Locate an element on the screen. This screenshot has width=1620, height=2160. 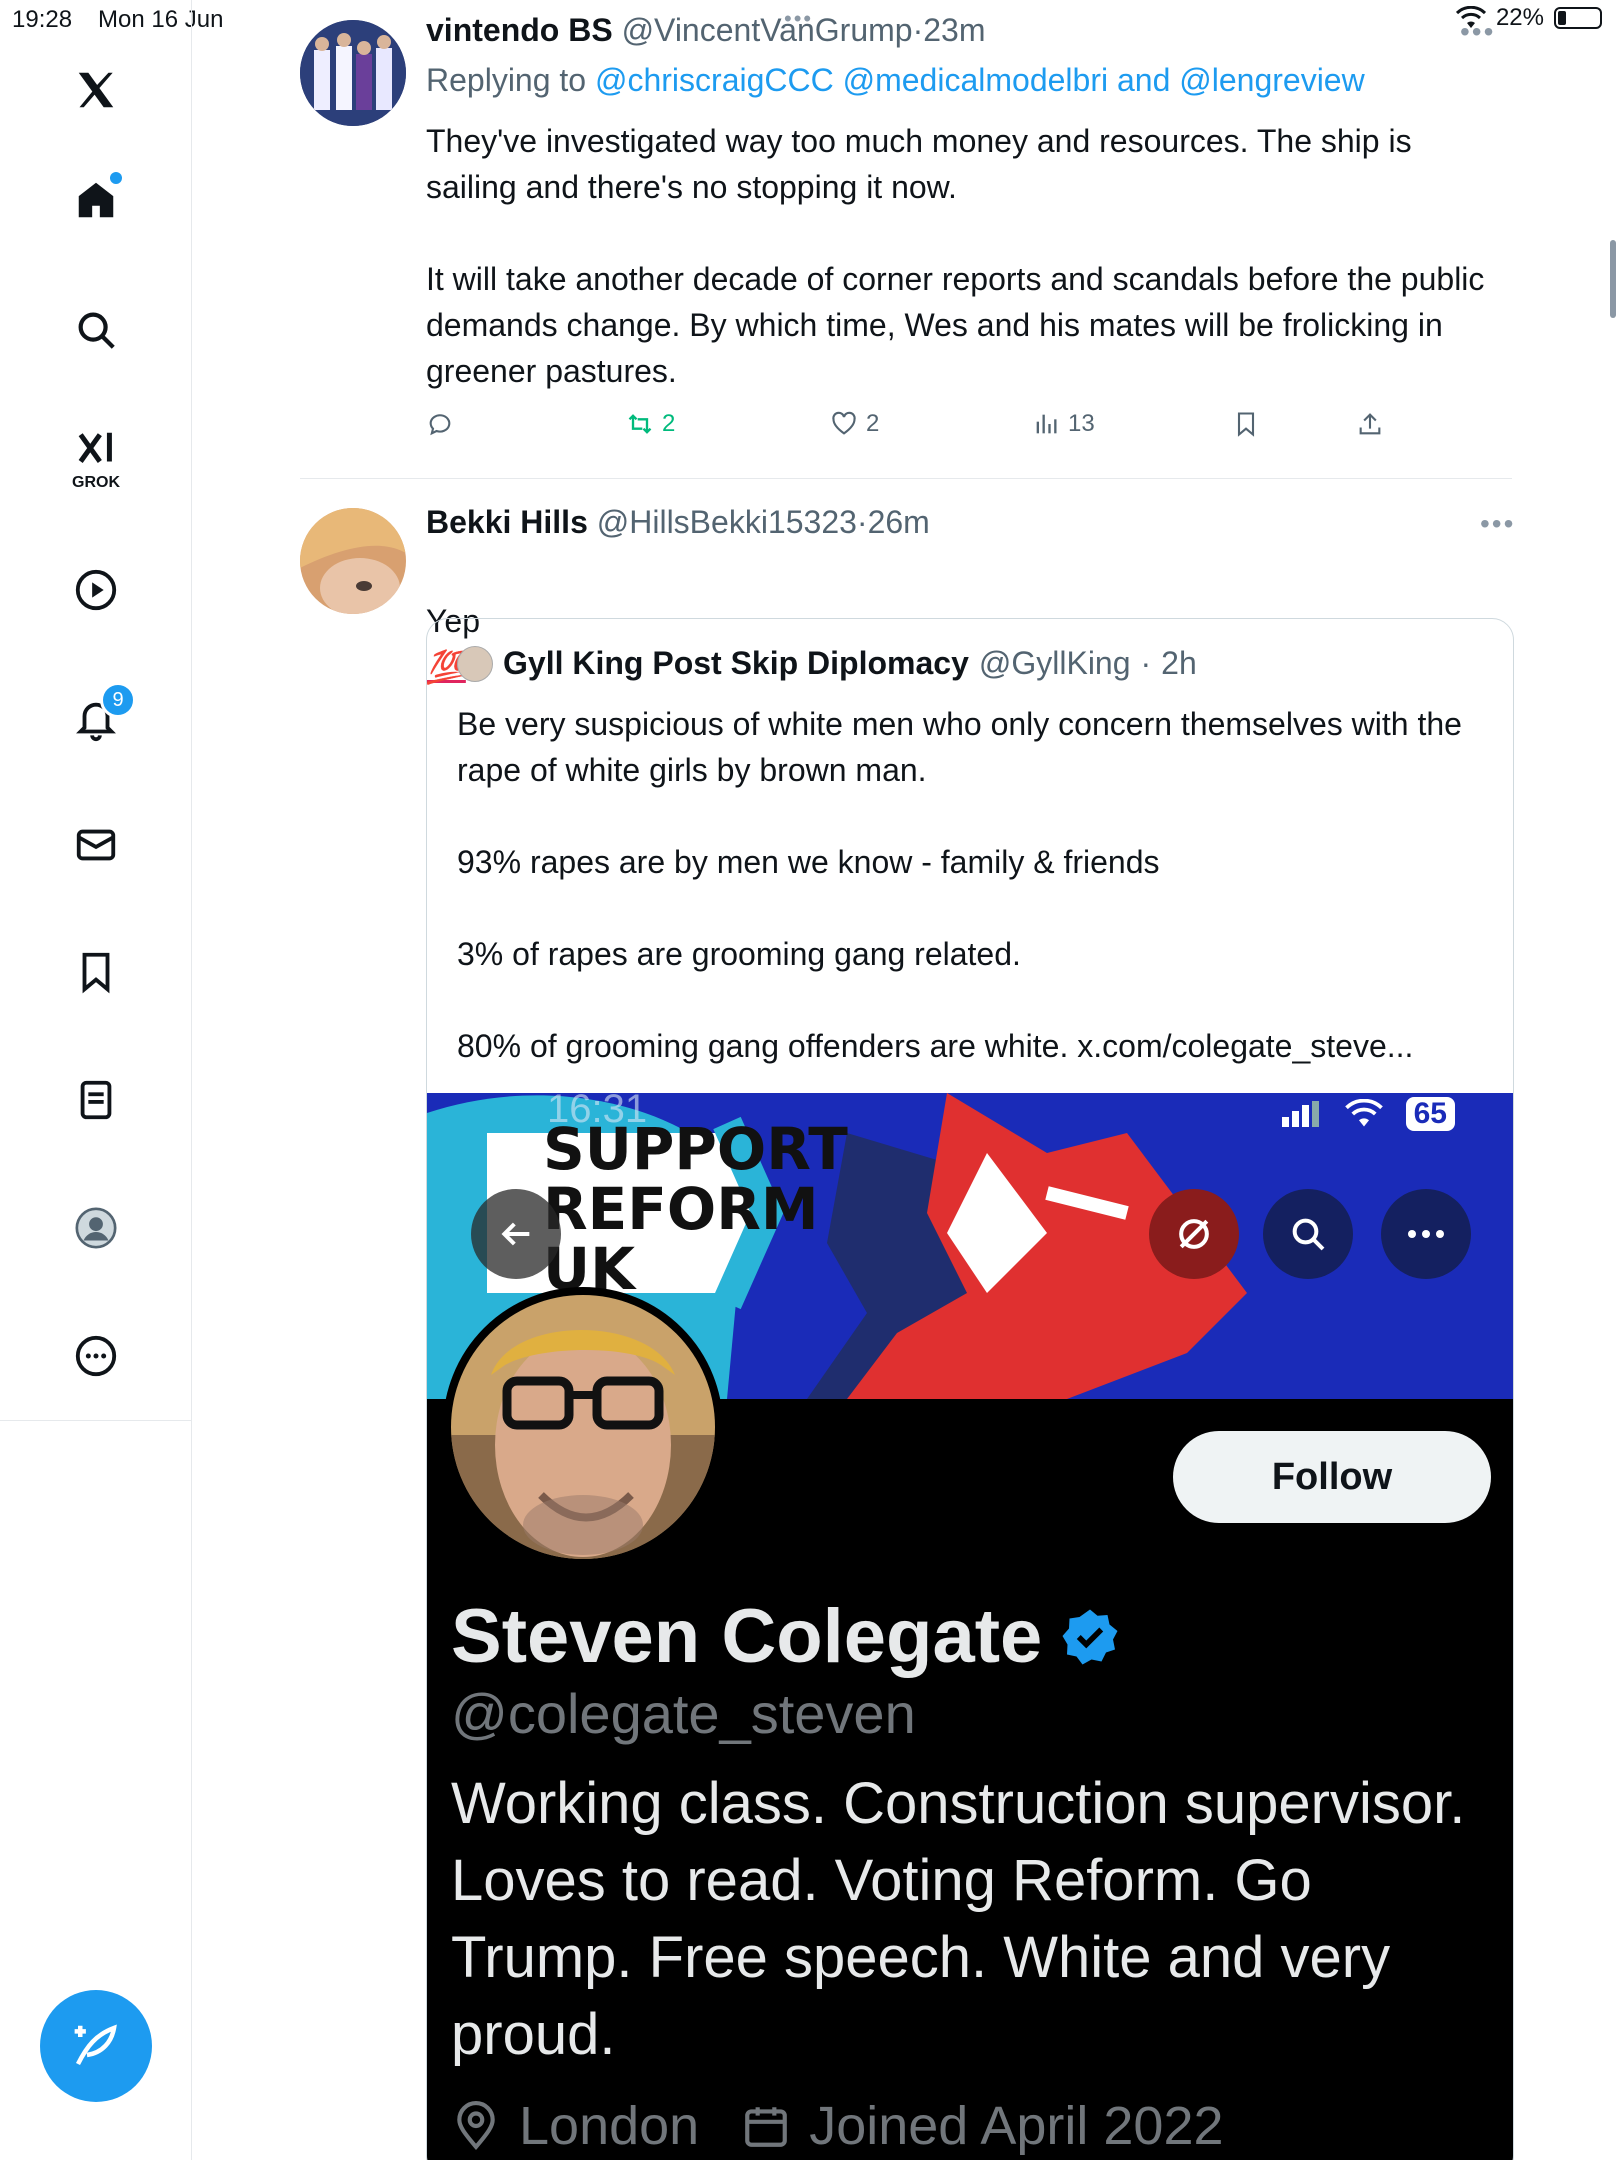
share-button is located at coordinates (1370, 424).